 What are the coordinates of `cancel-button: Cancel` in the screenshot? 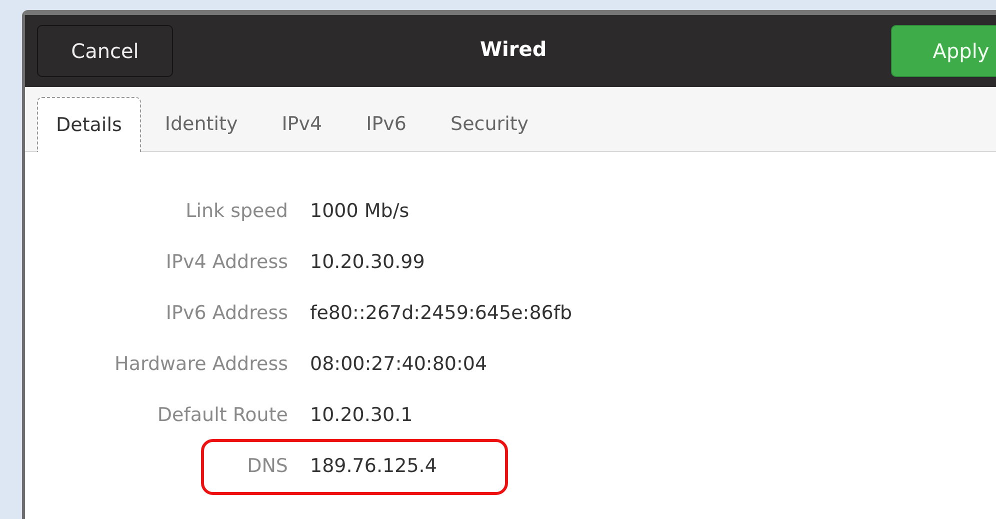 It's located at (105, 51).